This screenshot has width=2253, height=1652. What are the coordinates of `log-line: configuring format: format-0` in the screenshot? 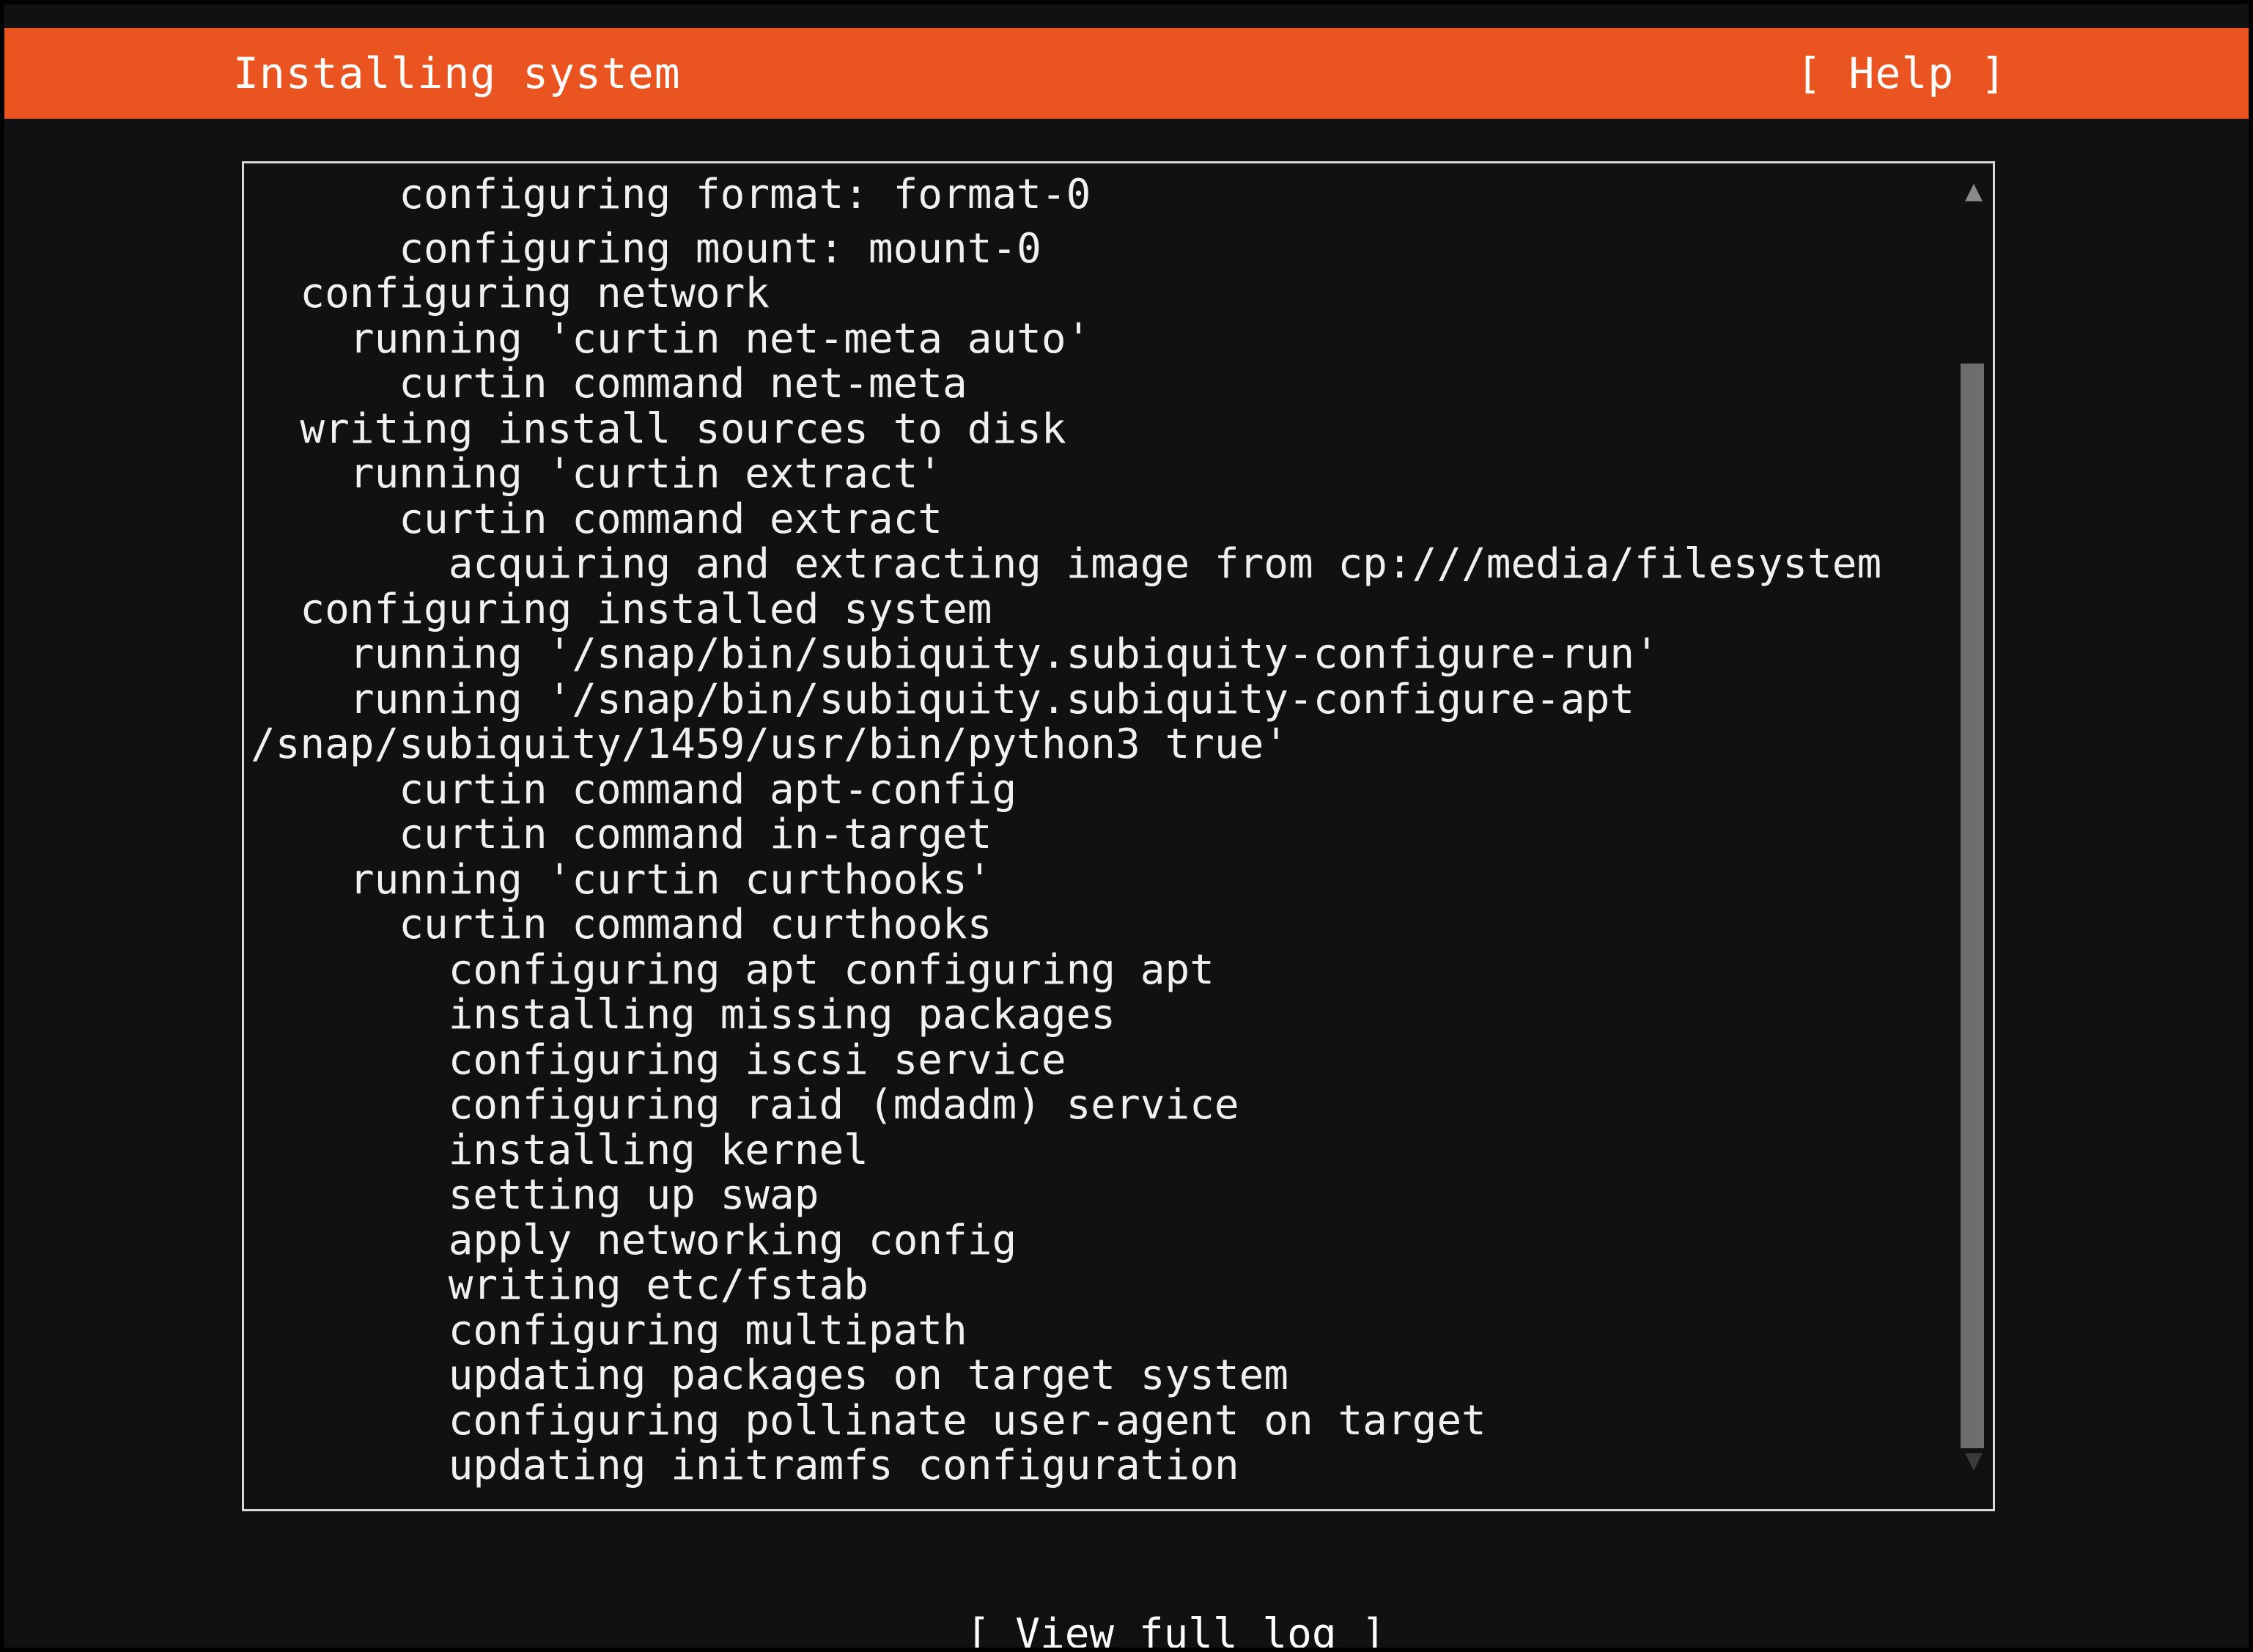 It's located at (671, 194).